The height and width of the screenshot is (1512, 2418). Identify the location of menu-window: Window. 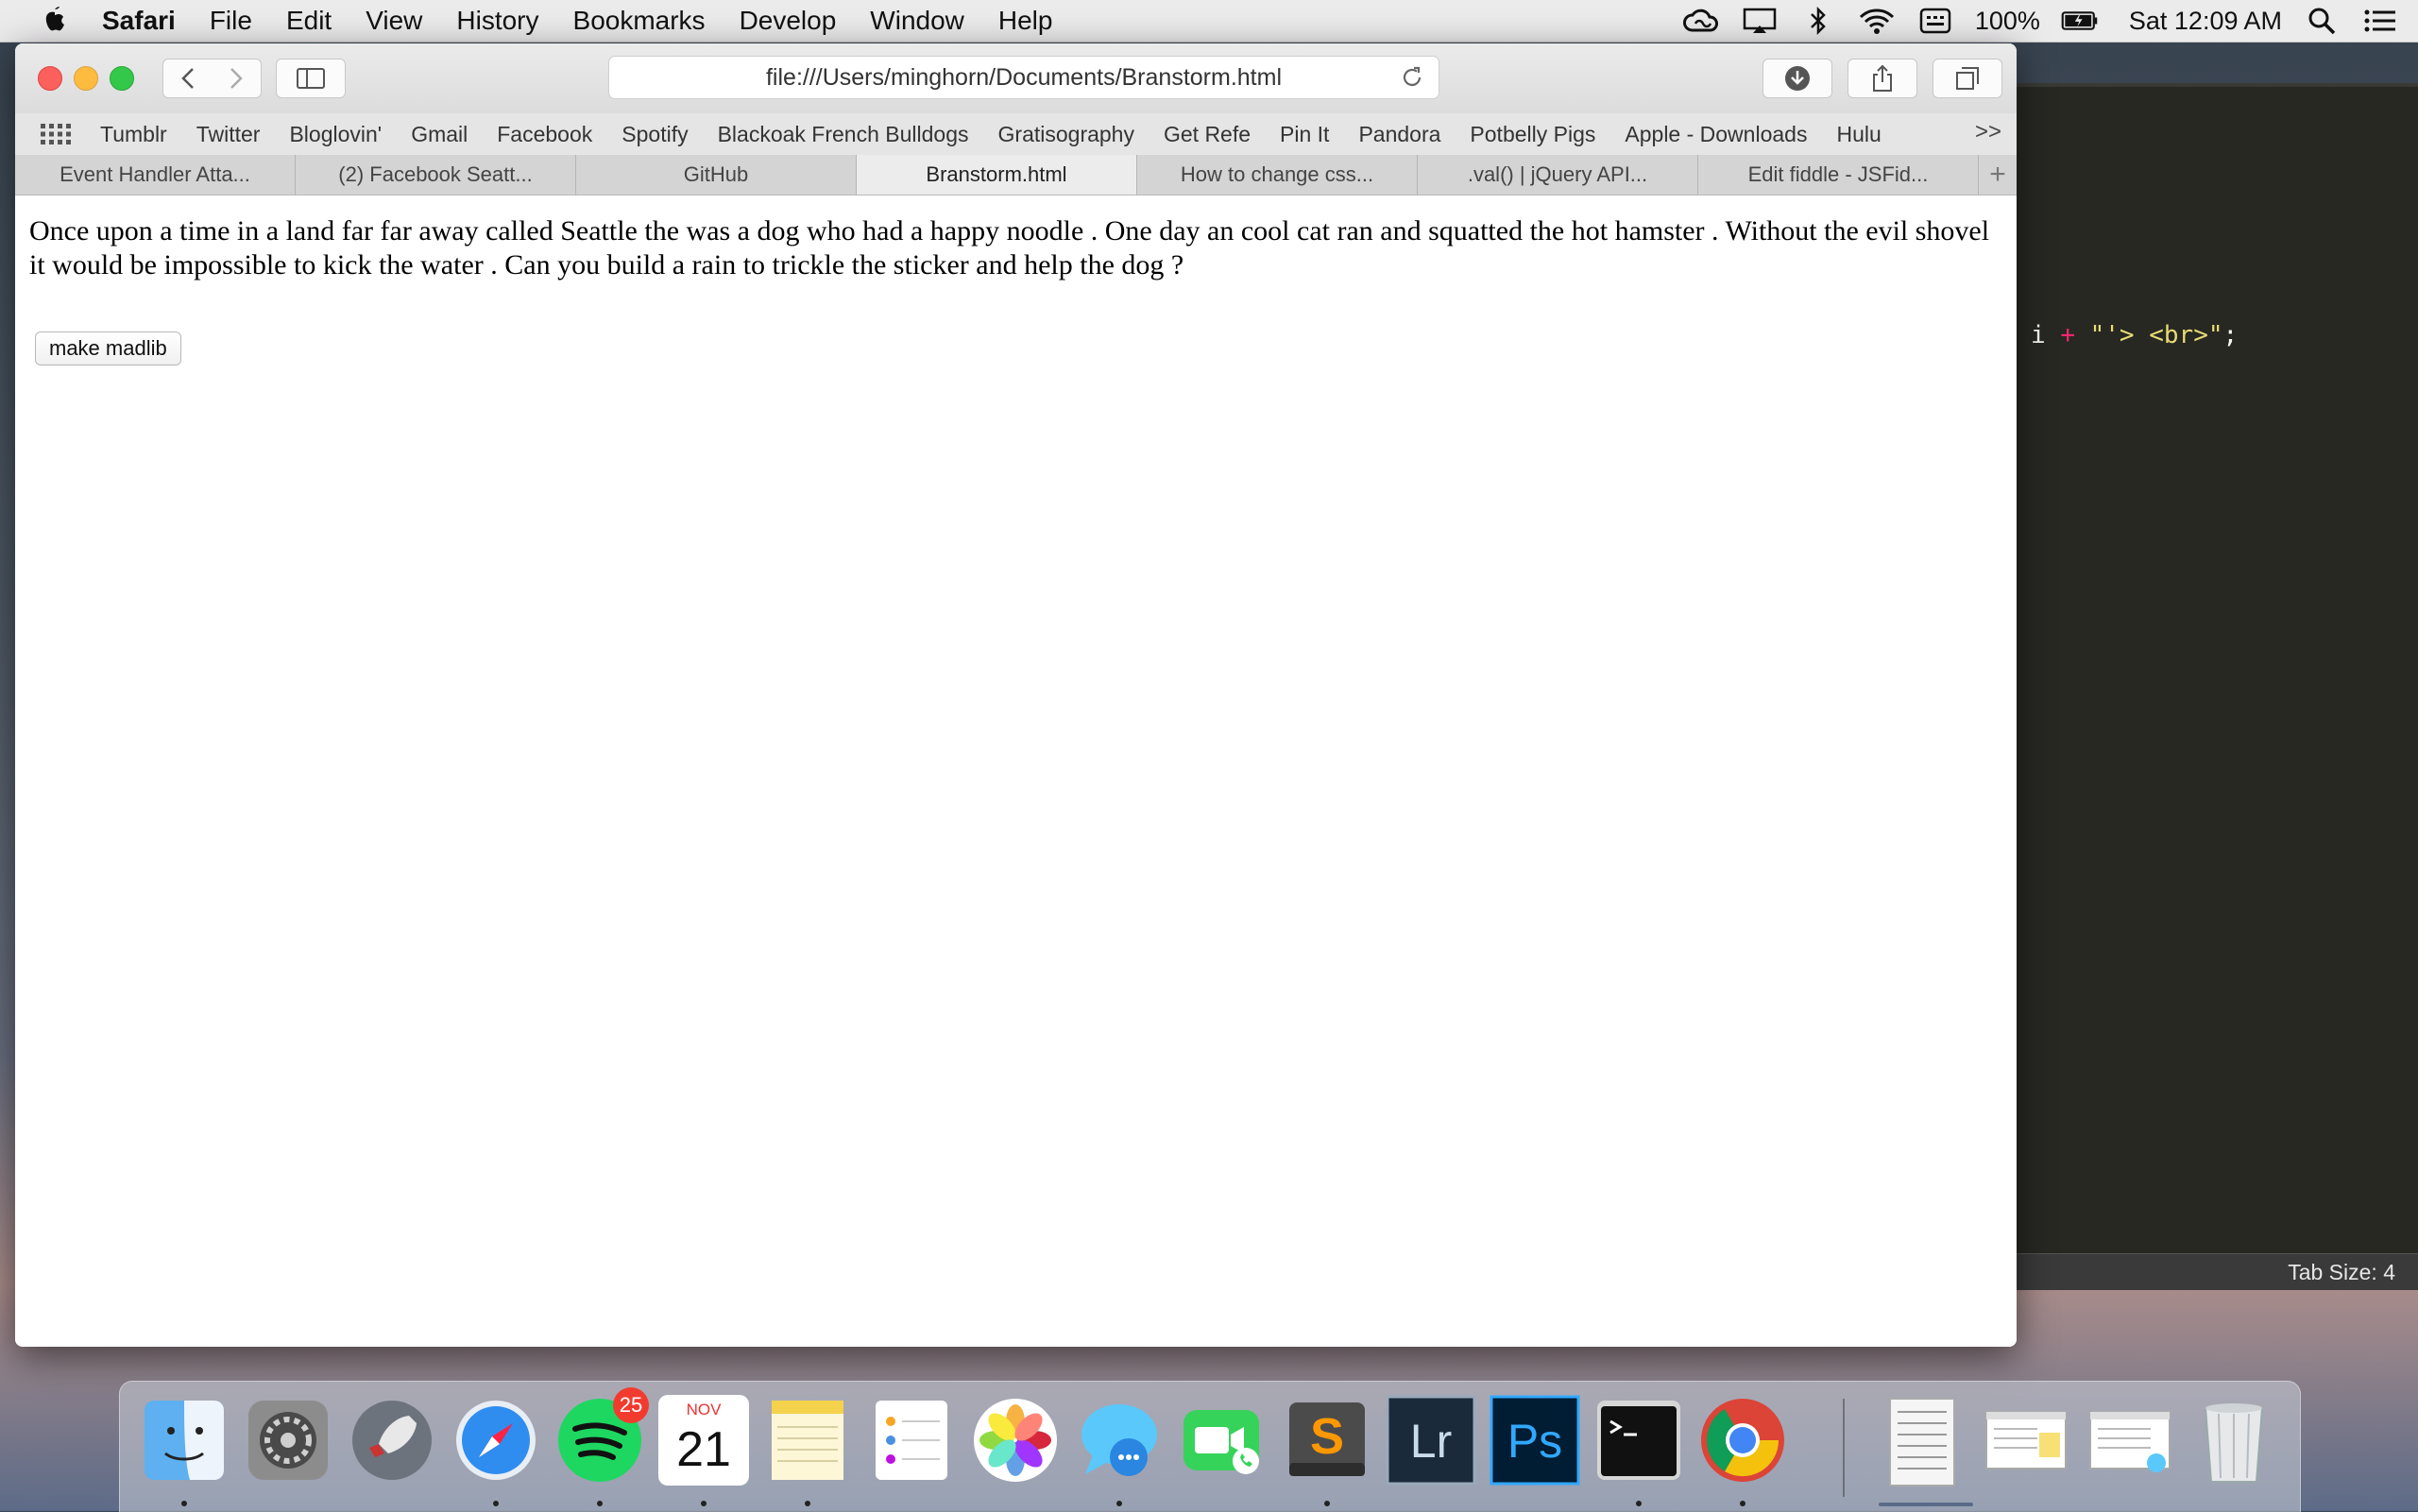
(917, 21).